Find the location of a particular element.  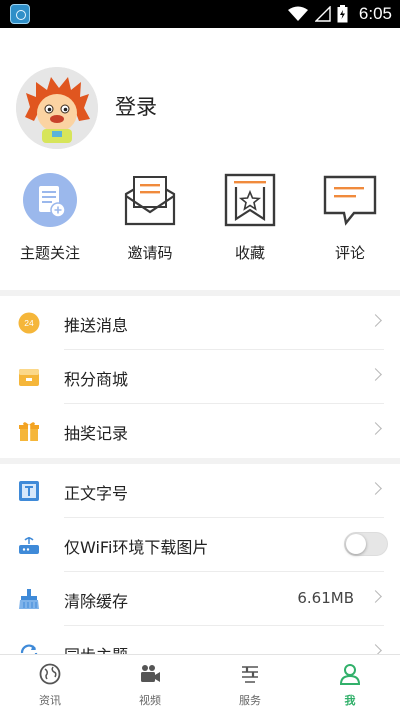

tab-label: 资讯 is located at coordinates (50, 700).